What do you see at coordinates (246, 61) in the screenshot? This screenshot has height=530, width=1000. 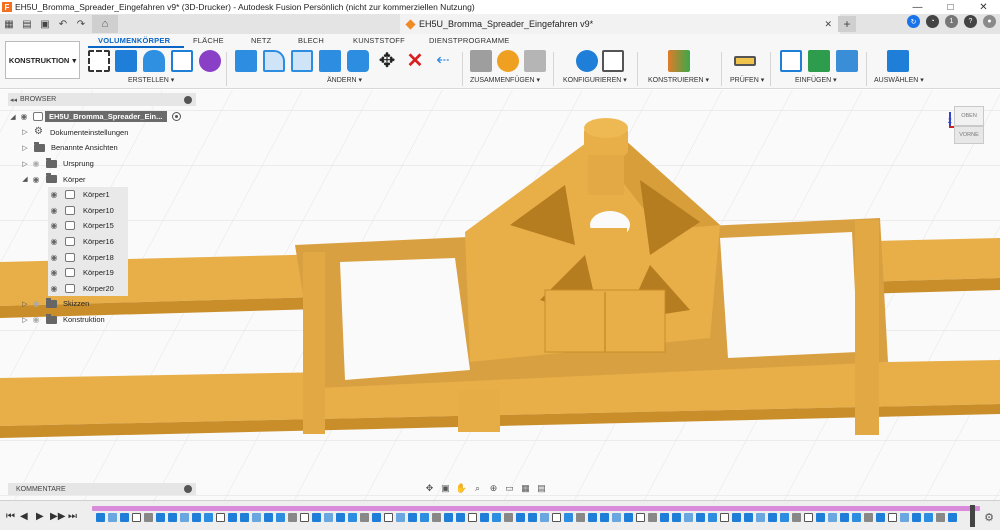 I see `press-pull-icon` at bounding box center [246, 61].